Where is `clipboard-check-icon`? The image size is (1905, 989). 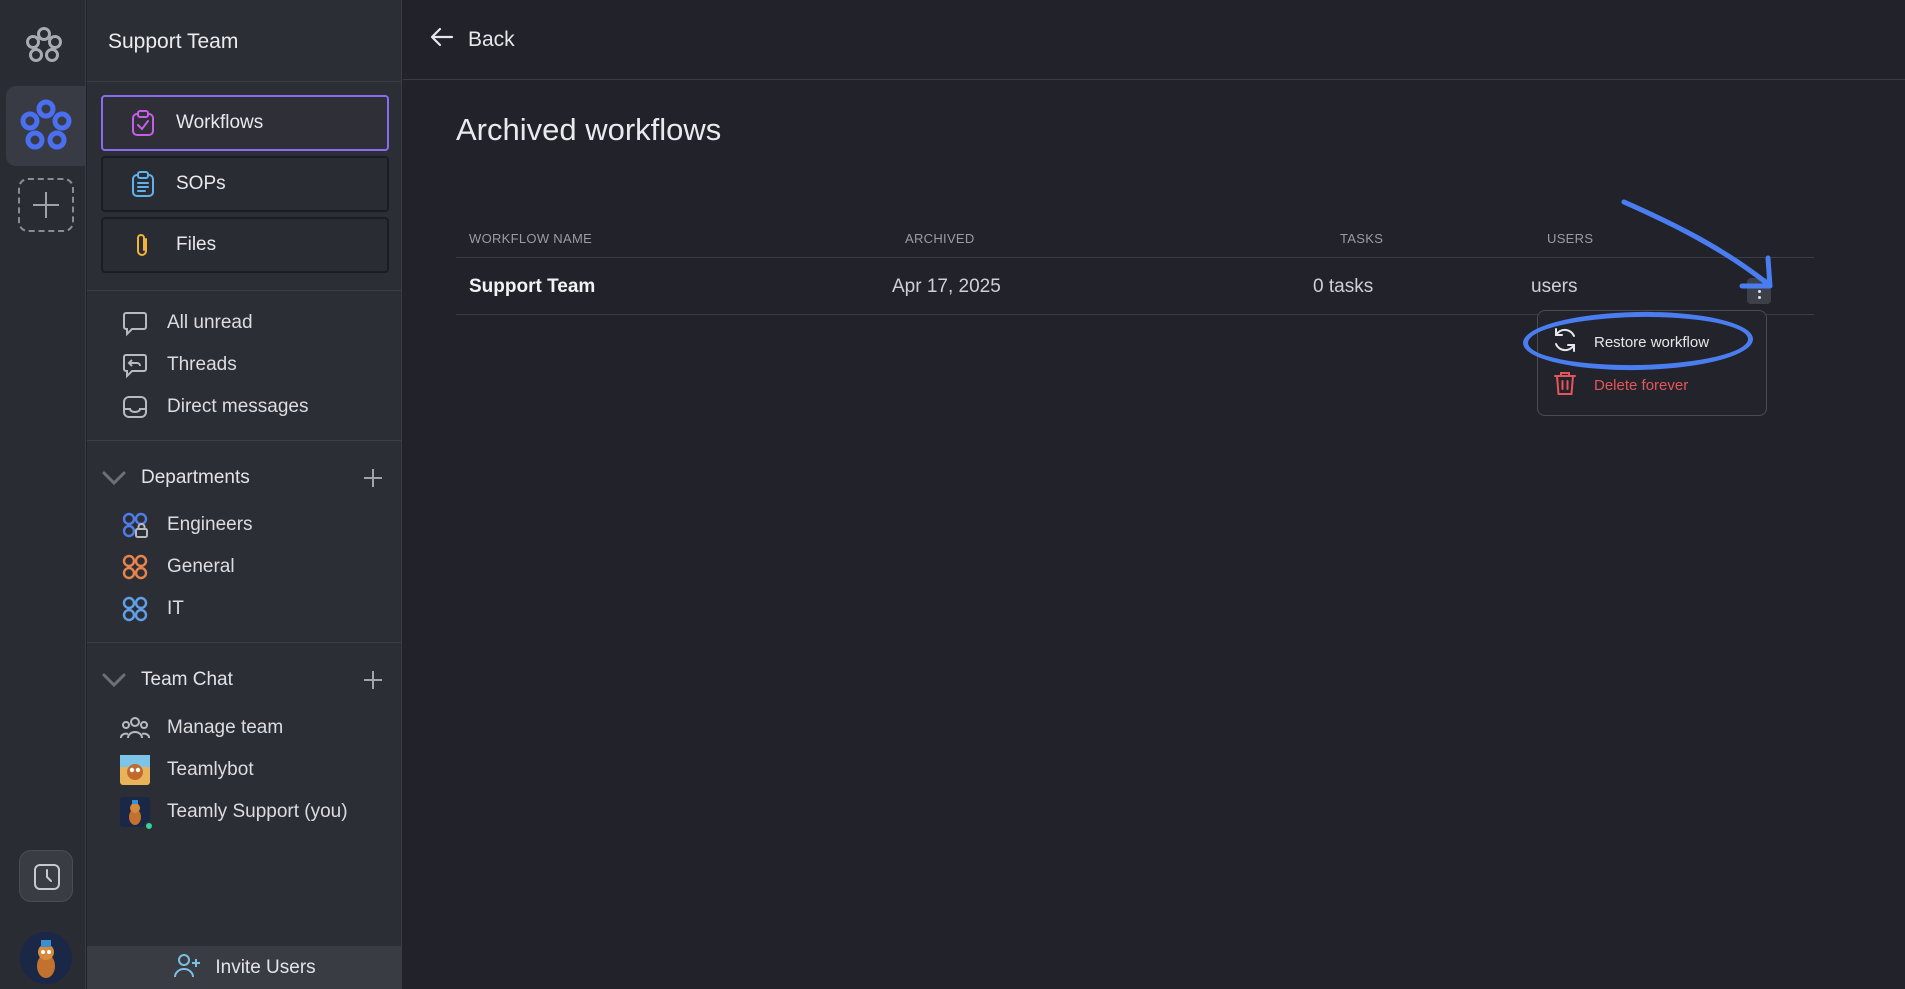 clipboard-check-icon is located at coordinates (143, 123).